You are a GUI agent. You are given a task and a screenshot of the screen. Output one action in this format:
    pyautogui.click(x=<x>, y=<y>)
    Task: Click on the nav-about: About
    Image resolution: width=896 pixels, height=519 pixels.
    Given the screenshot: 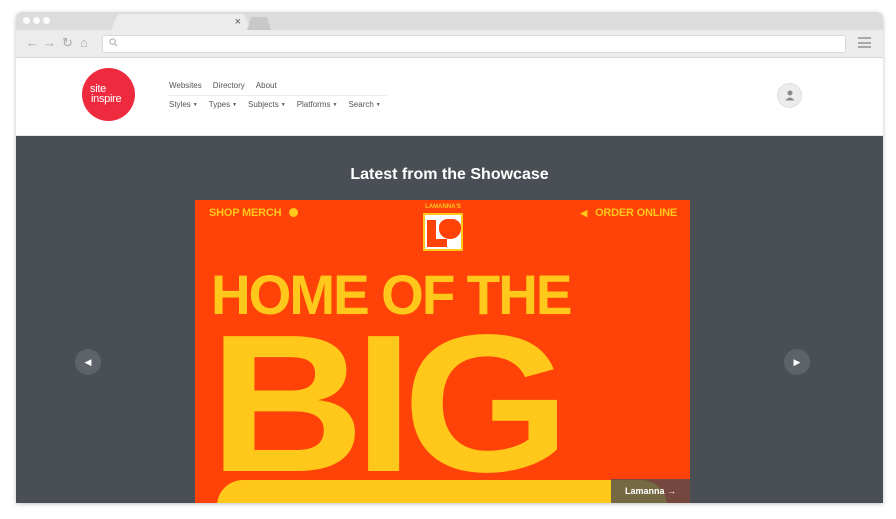 What is the action you would take?
    pyautogui.click(x=266, y=85)
    